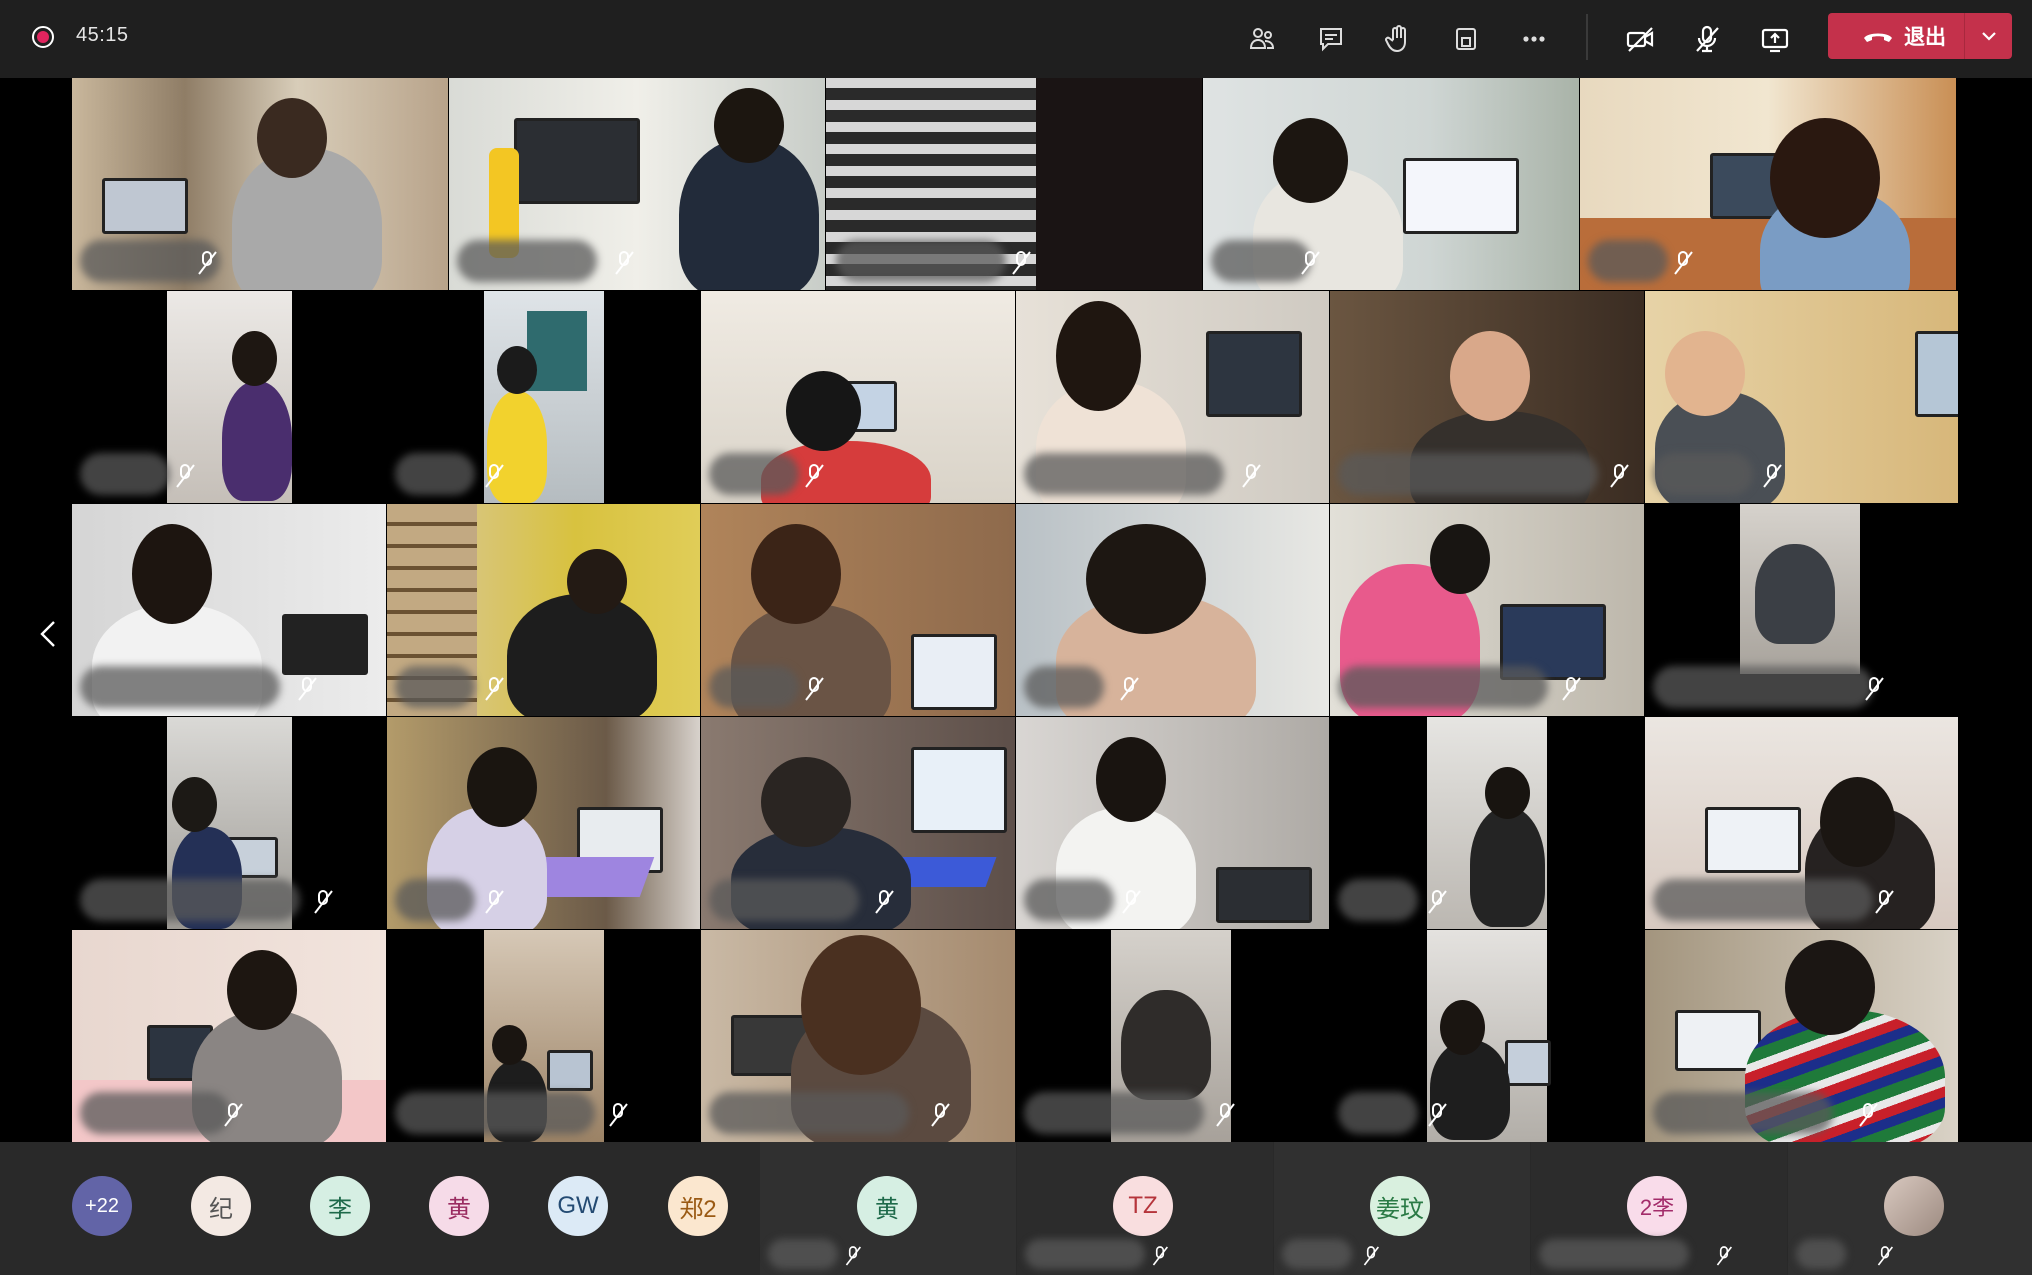  Describe the element at coordinates (102, 35) in the screenshot. I see `meeting-timer: 45:15` at that location.